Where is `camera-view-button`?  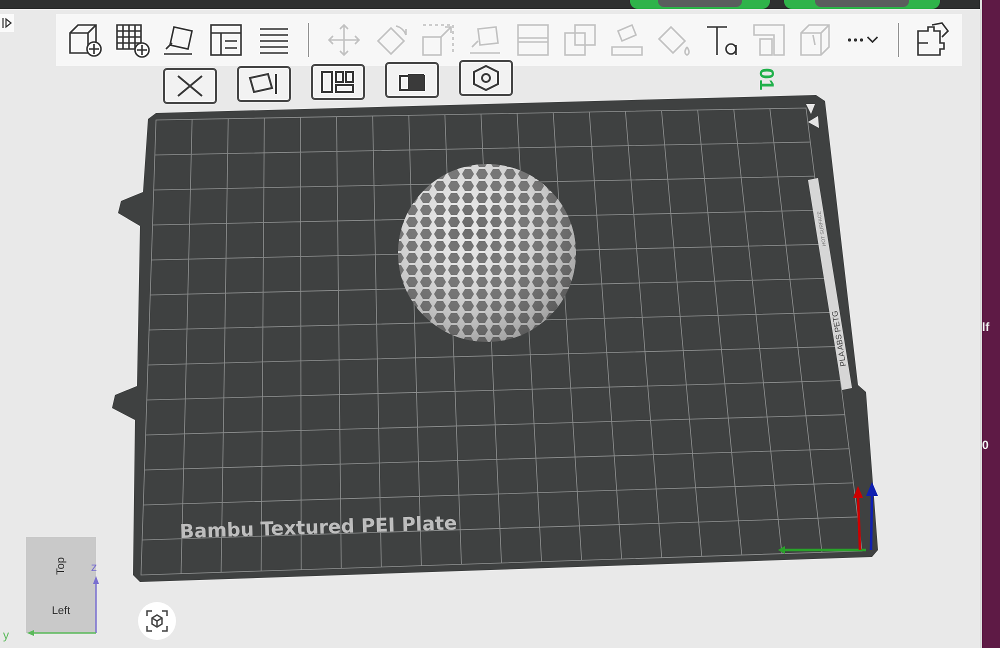 camera-view-button is located at coordinates (157, 621).